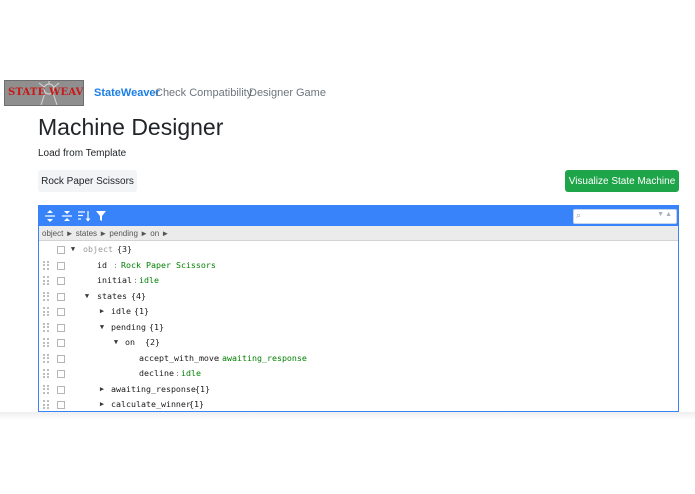  Describe the element at coordinates (130, 342) in the screenshot. I see `tree-key: on` at that location.